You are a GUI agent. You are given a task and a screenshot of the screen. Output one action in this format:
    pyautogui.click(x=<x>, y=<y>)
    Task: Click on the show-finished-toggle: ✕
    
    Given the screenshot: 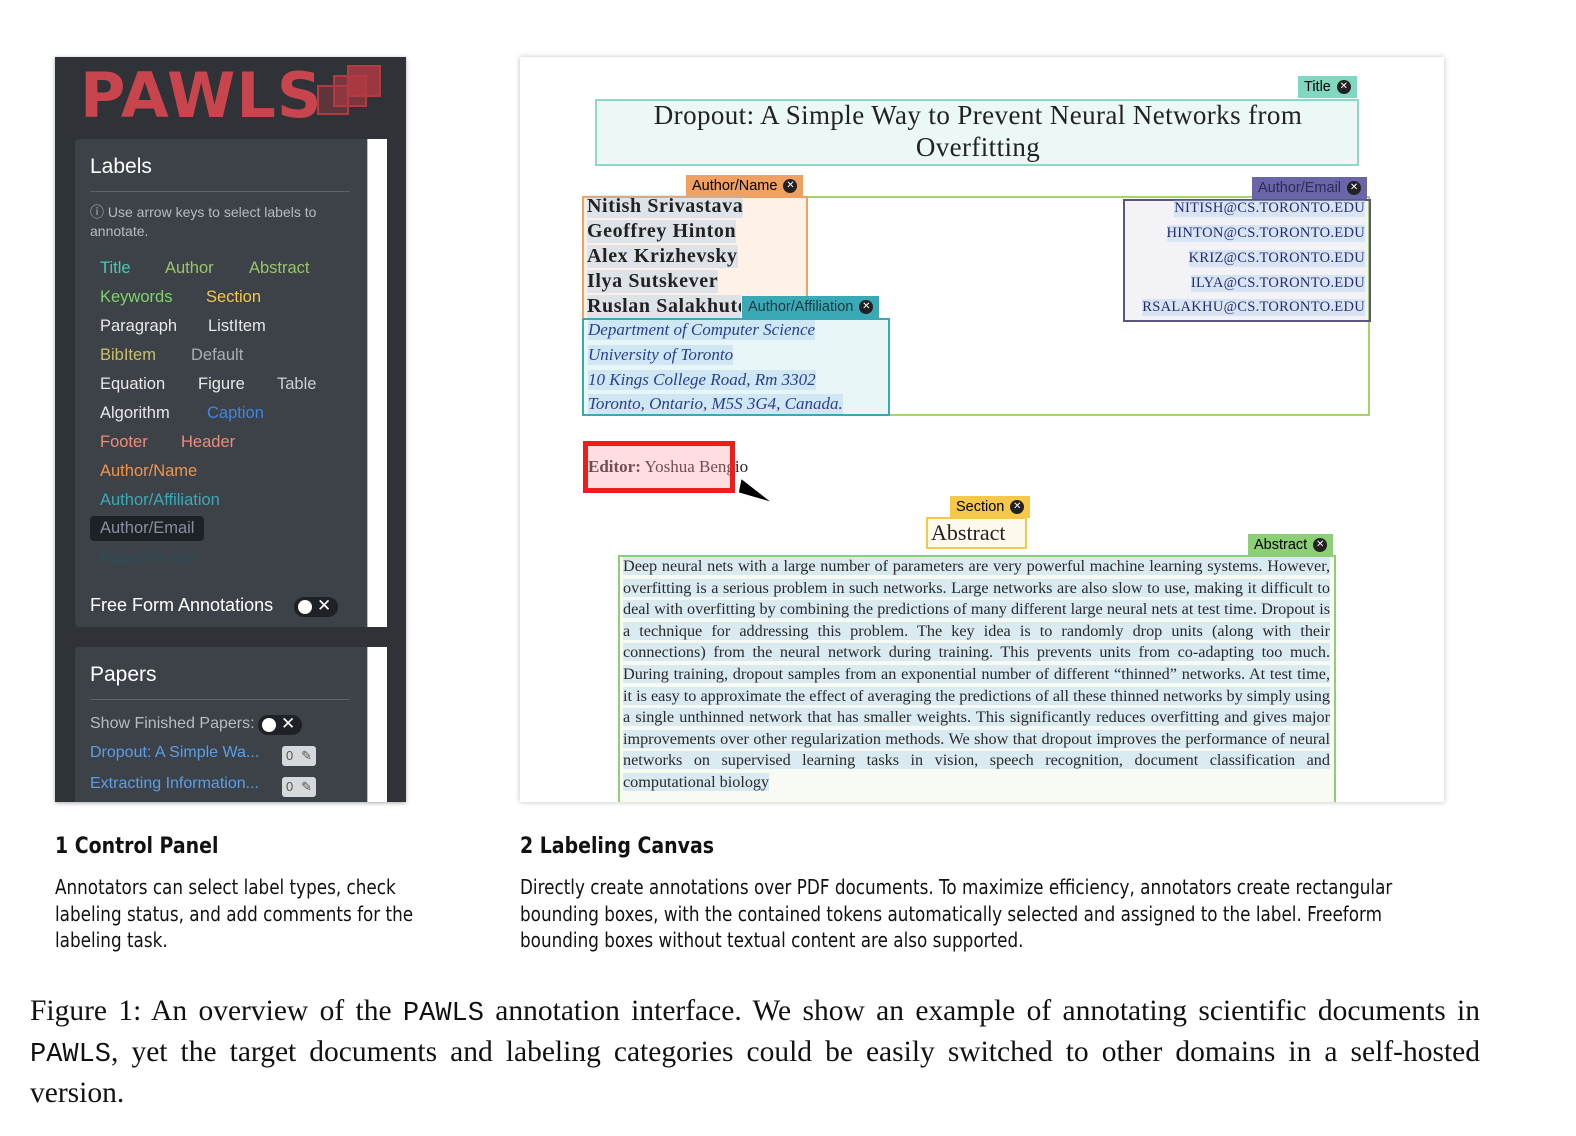 What is the action you would take?
    pyautogui.click(x=280, y=724)
    